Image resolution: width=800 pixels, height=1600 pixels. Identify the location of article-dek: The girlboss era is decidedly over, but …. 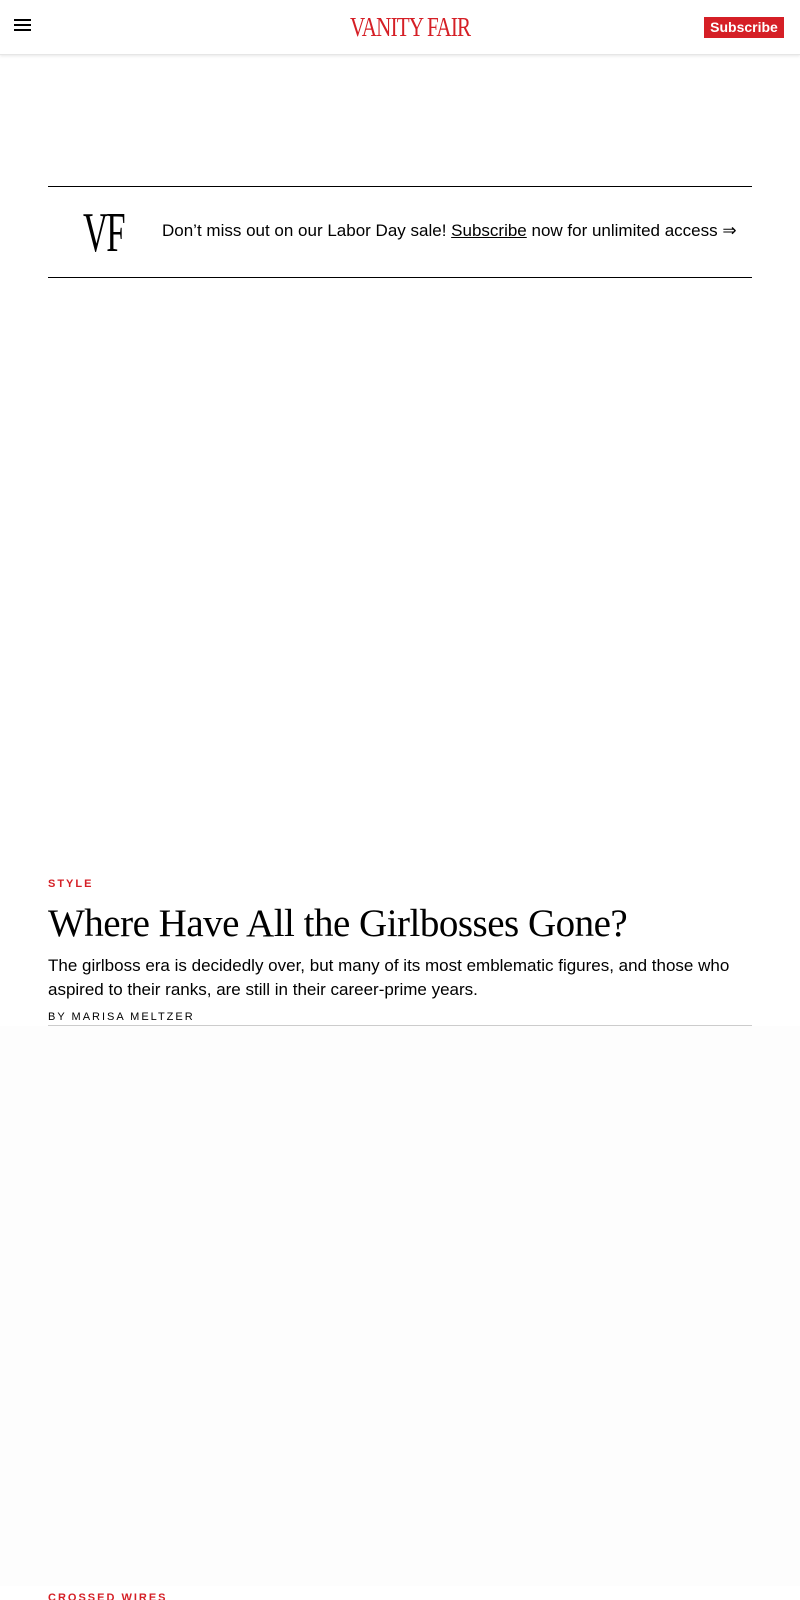
(389, 977).